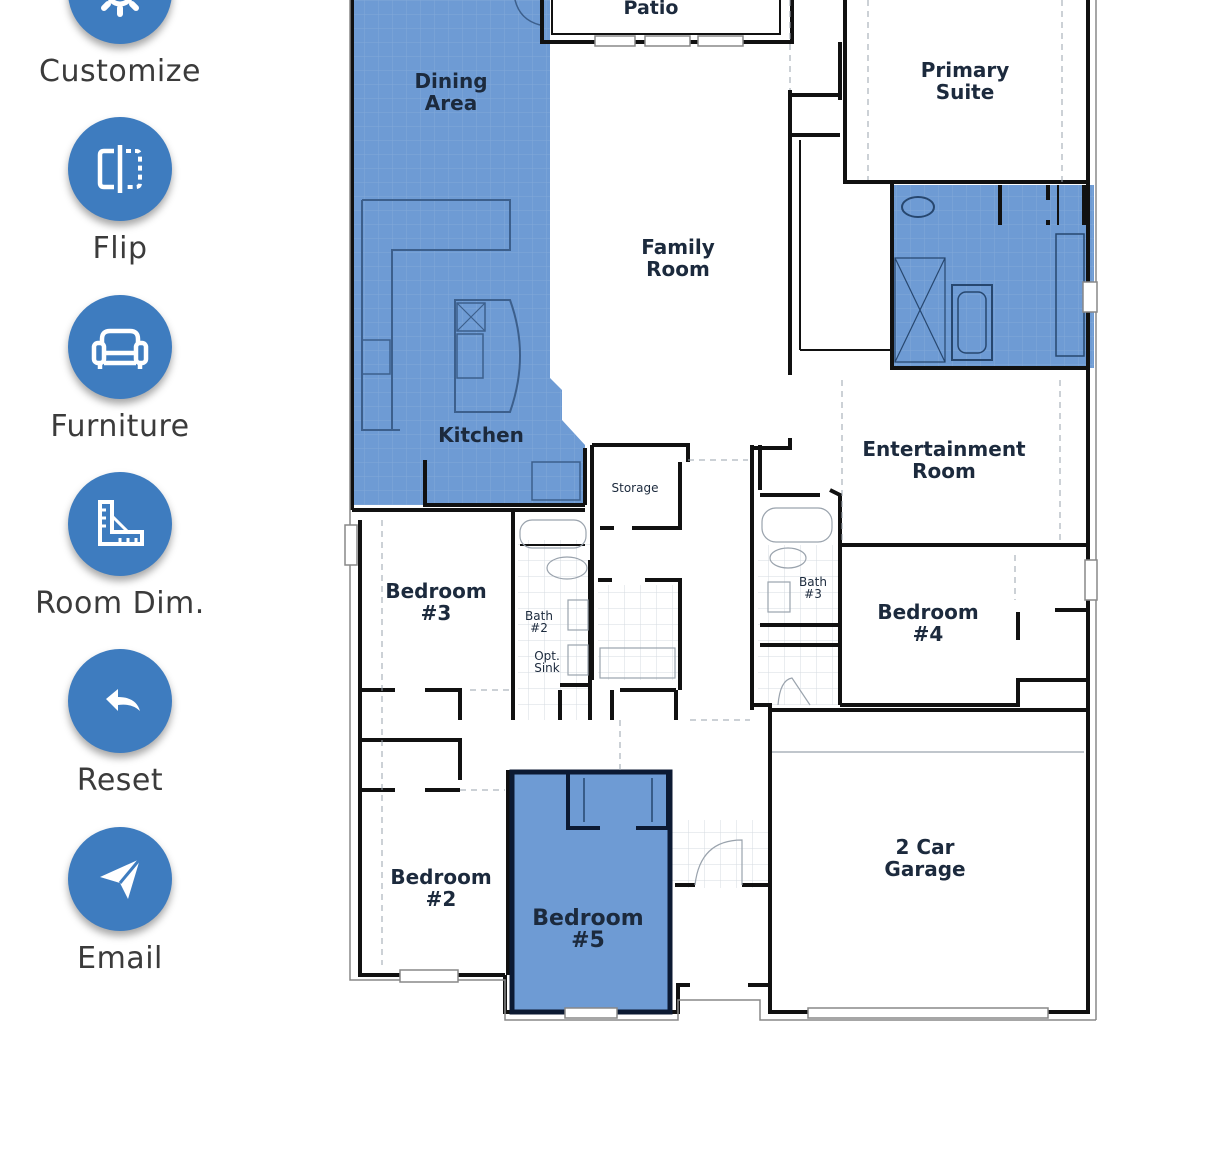  What do you see at coordinates (120, 426) in the screenshot?
I see `furniture-label: Furniture` at bounding box center [120, 426].